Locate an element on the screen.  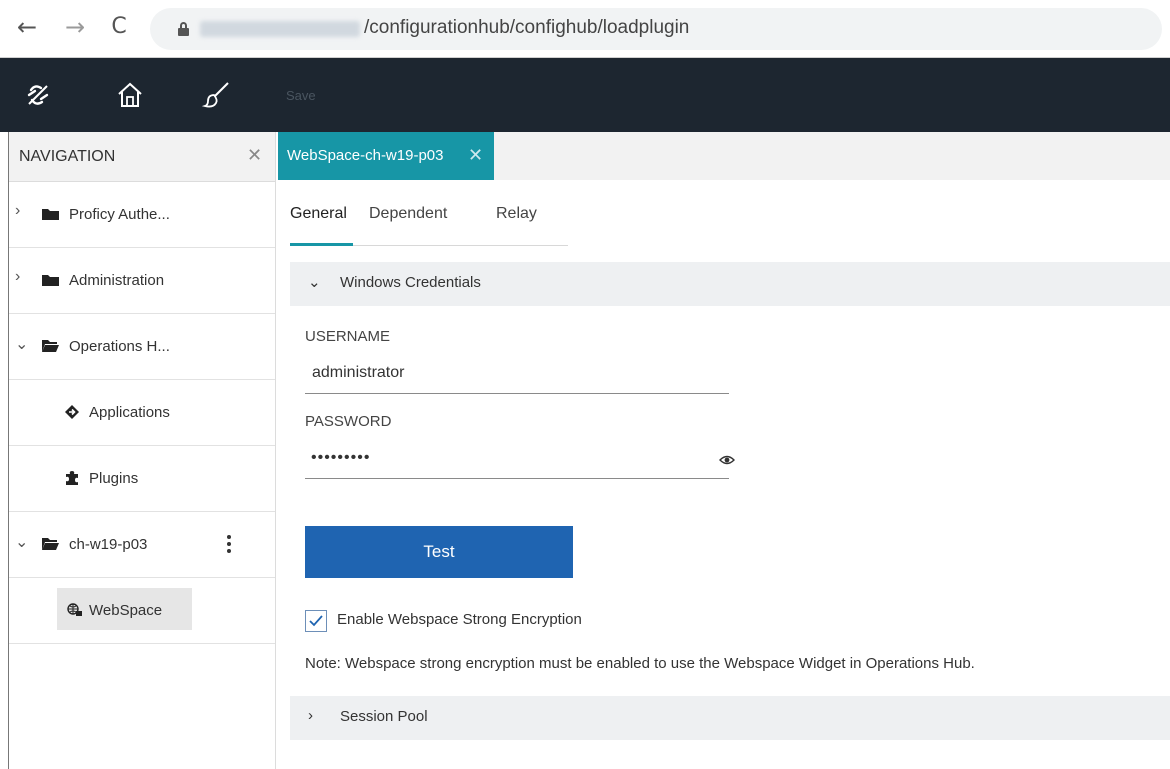
close-navigation-icon: ✕ is located at coordinates (254, 155).